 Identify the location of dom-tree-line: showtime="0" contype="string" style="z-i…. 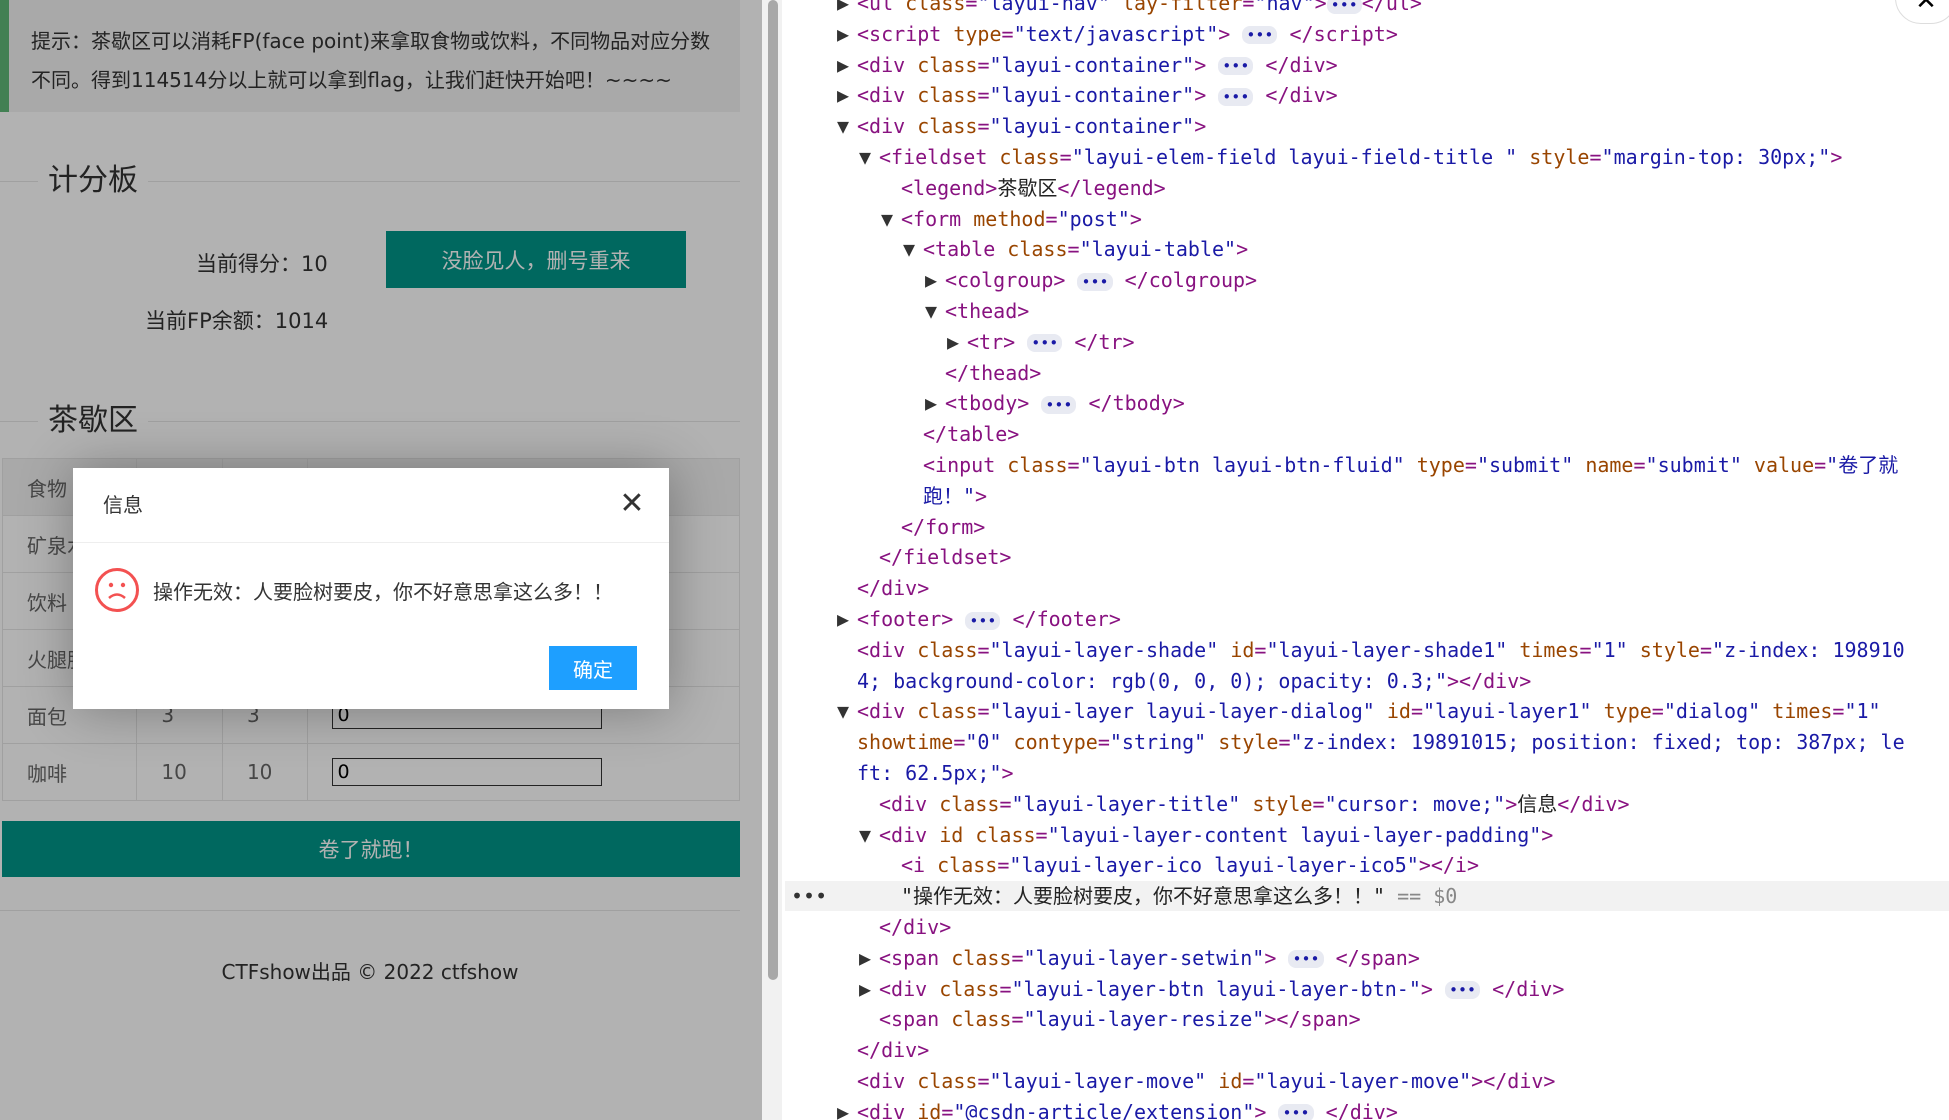
(1345, 742).